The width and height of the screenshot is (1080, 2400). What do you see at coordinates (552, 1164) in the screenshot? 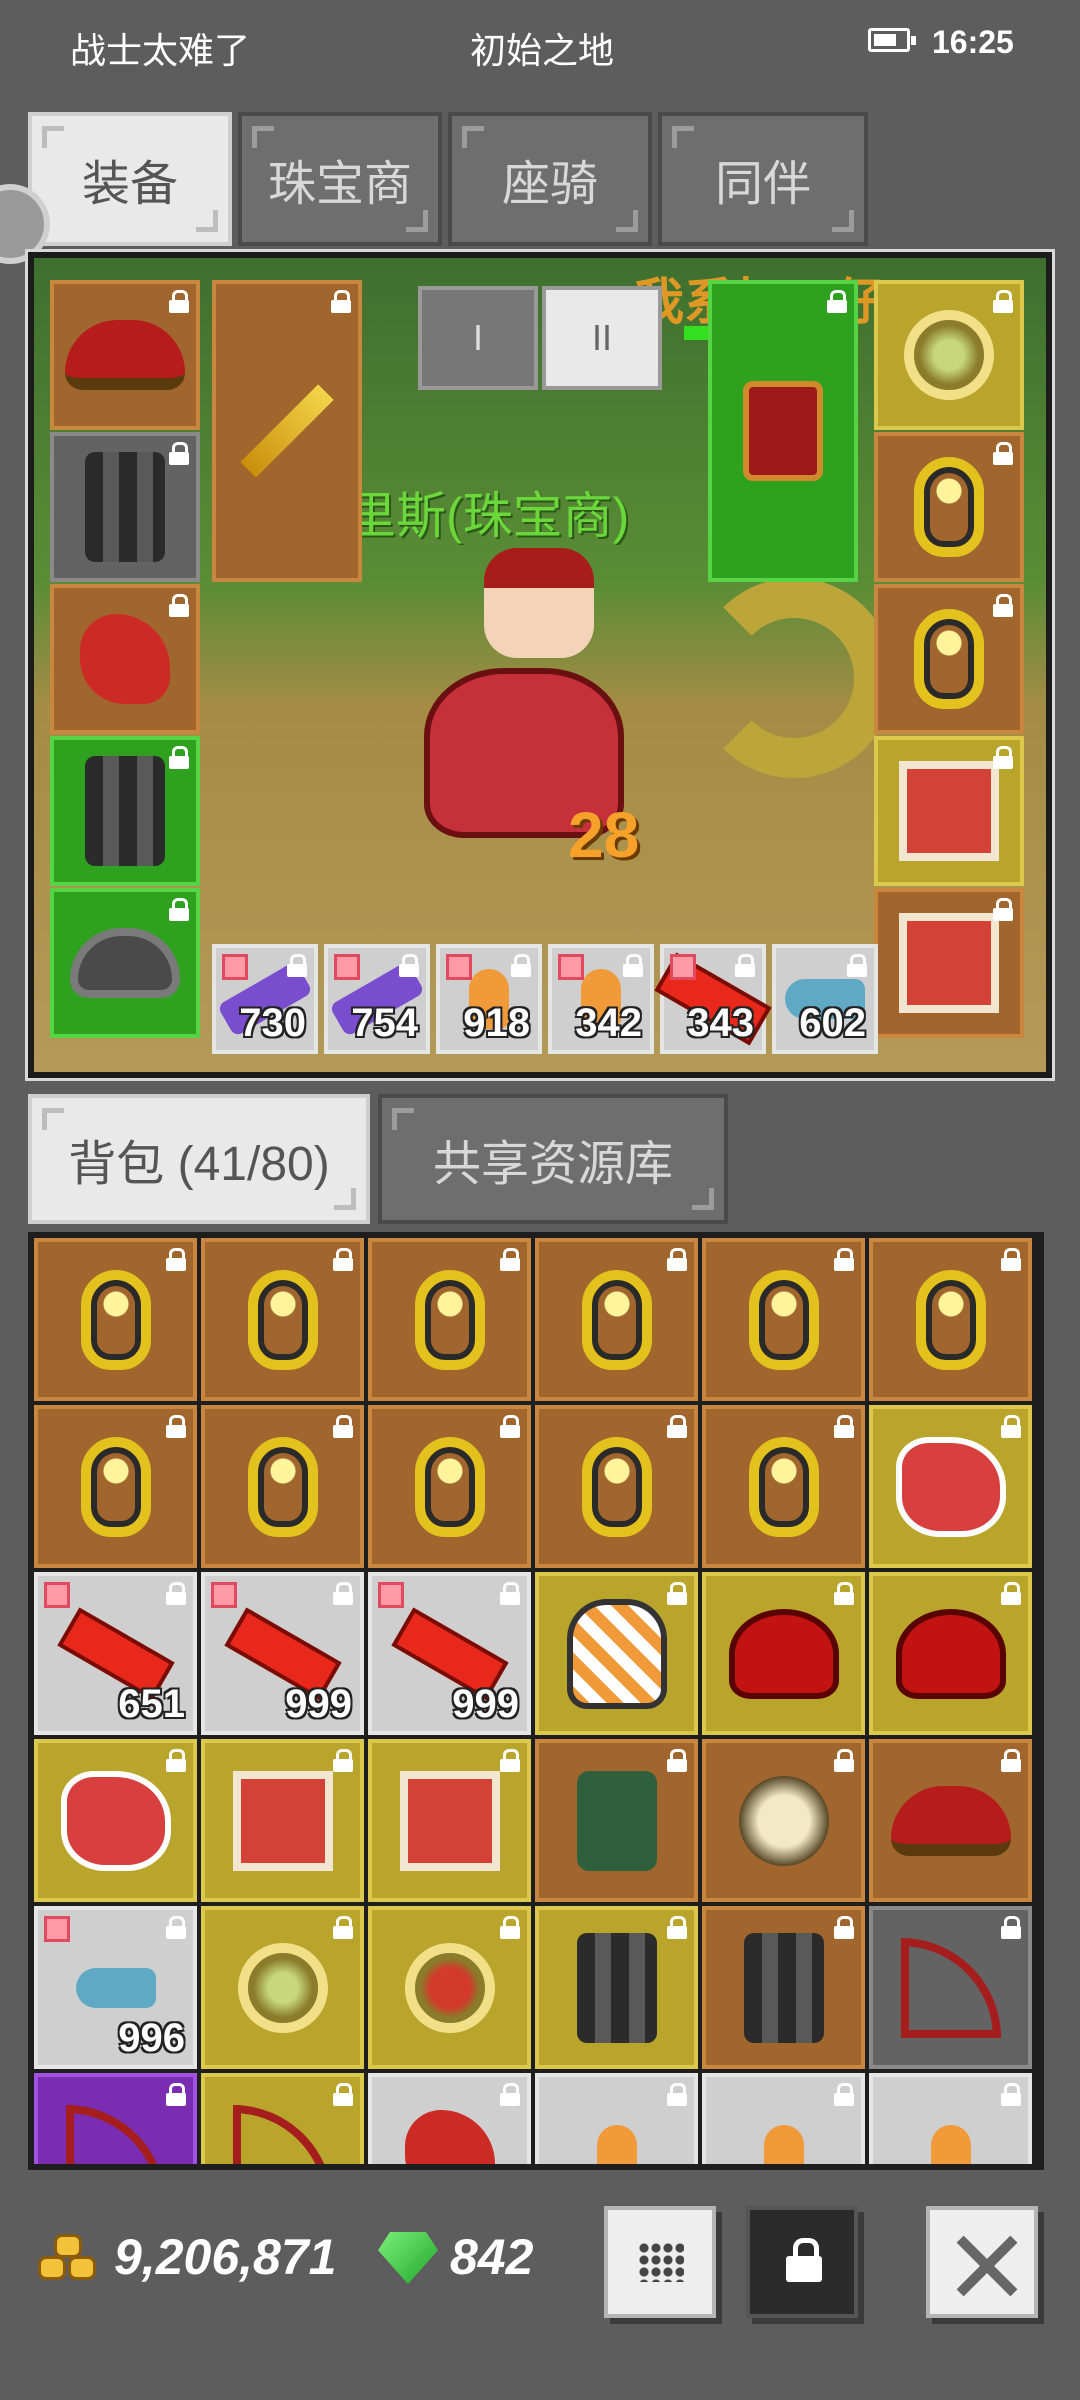
I see `tab-label: 共享资源库` at bounding box center [552, 1164].